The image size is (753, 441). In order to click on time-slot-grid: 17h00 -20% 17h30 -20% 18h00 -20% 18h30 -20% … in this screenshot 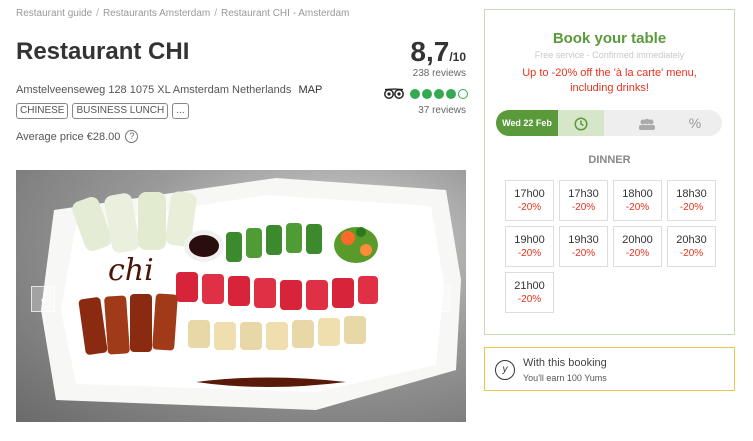, I will do `click(615, 246)`.